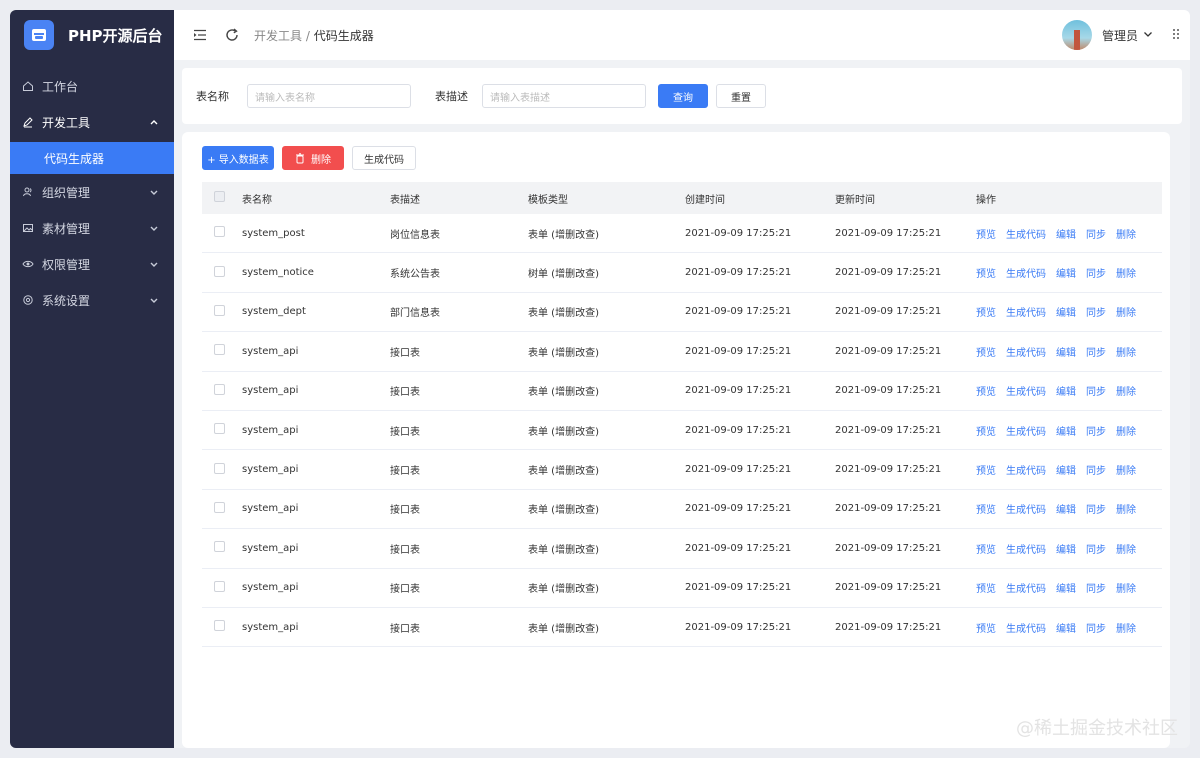 Image resolution: width=1200 pixels, height=758 pixels. I want to click on cell-template-type: 表单 (增删改查), so click(563, 314).